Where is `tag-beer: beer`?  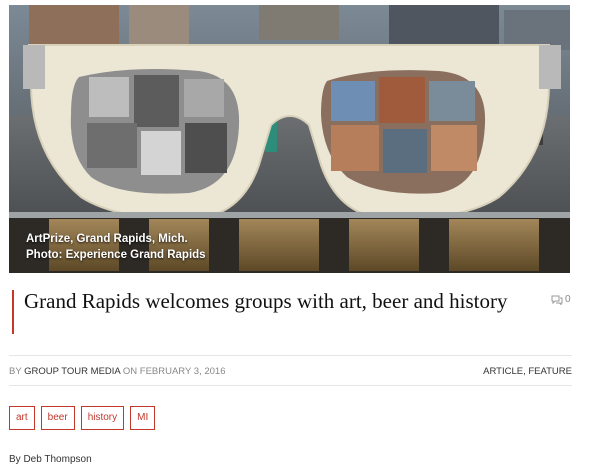 tag-beer: beer is located at coordinates (57, 418).